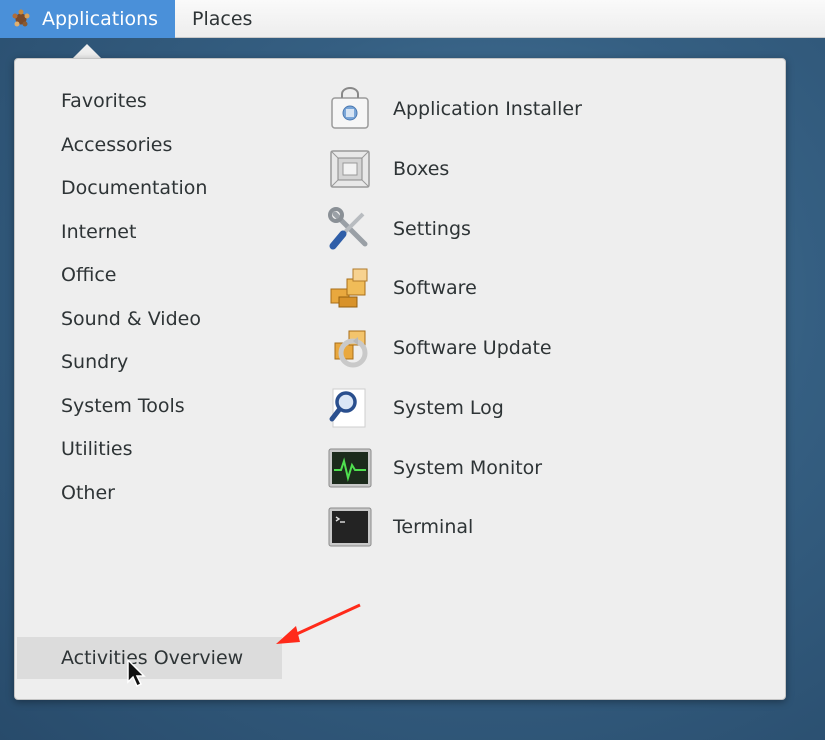 The width and height of the screenshot is (825, 740). I want to click on category-internet: Internet, so click(98, 232).